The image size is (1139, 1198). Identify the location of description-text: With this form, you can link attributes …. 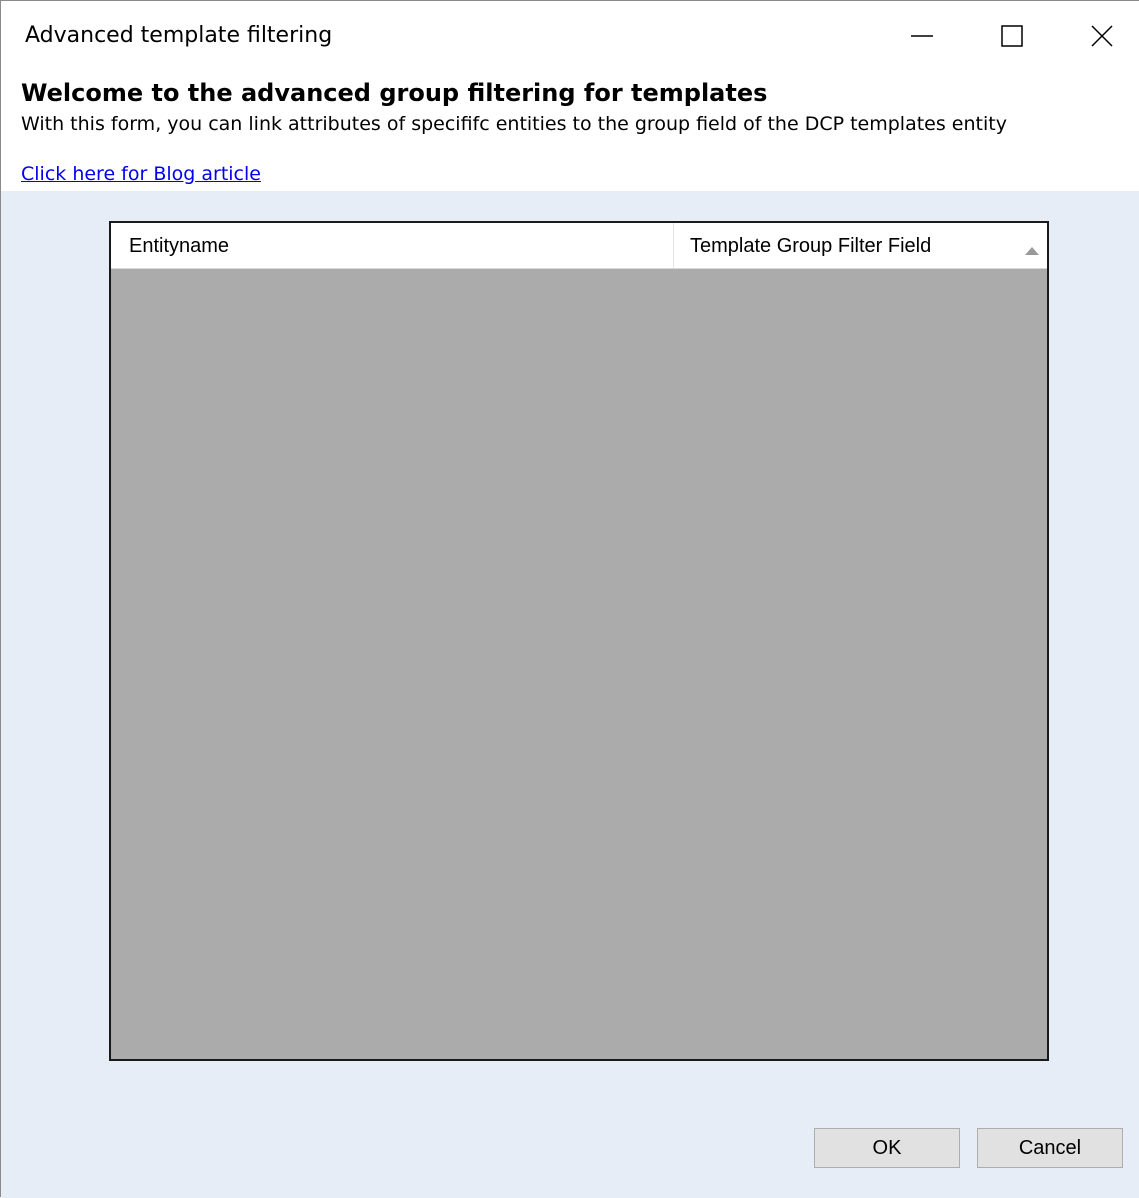
(514, 124).